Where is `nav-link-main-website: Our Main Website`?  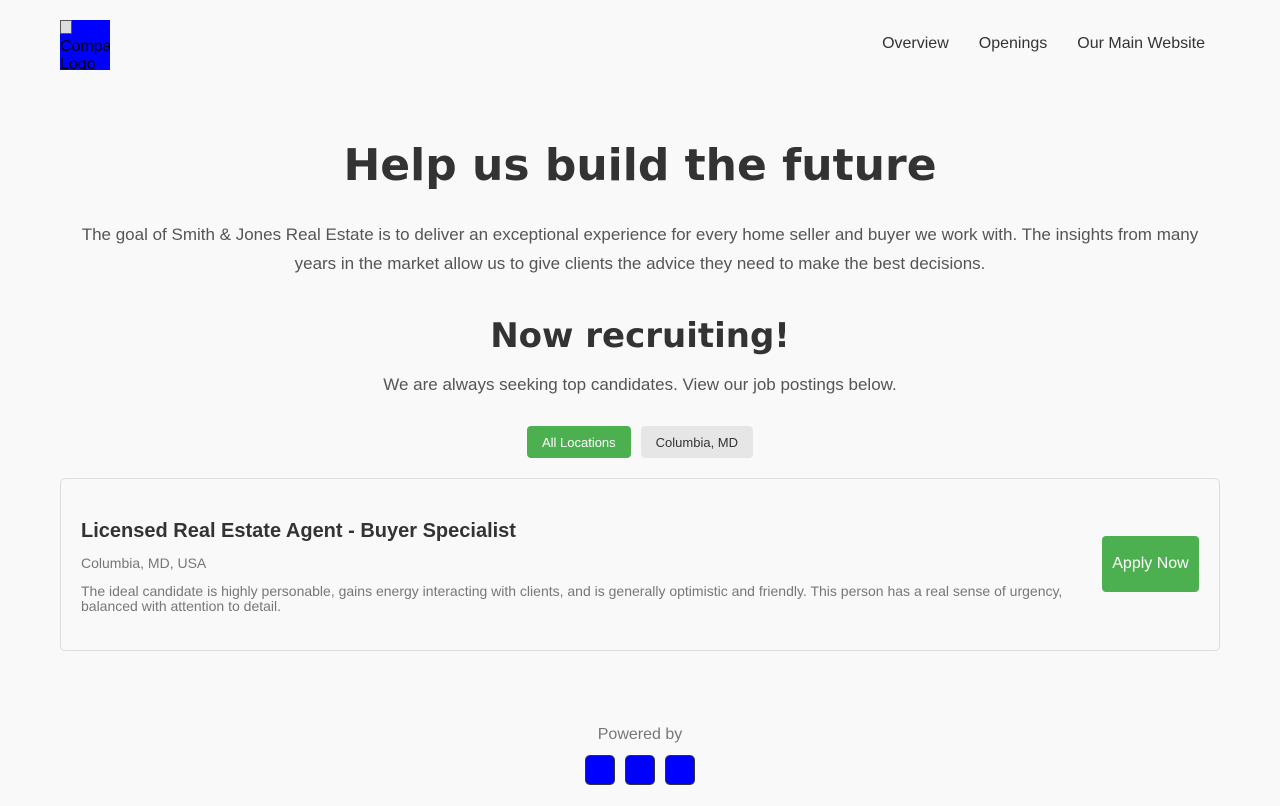
nav-link-main-website: Our Main Website is located at coordinates (1141, 44).